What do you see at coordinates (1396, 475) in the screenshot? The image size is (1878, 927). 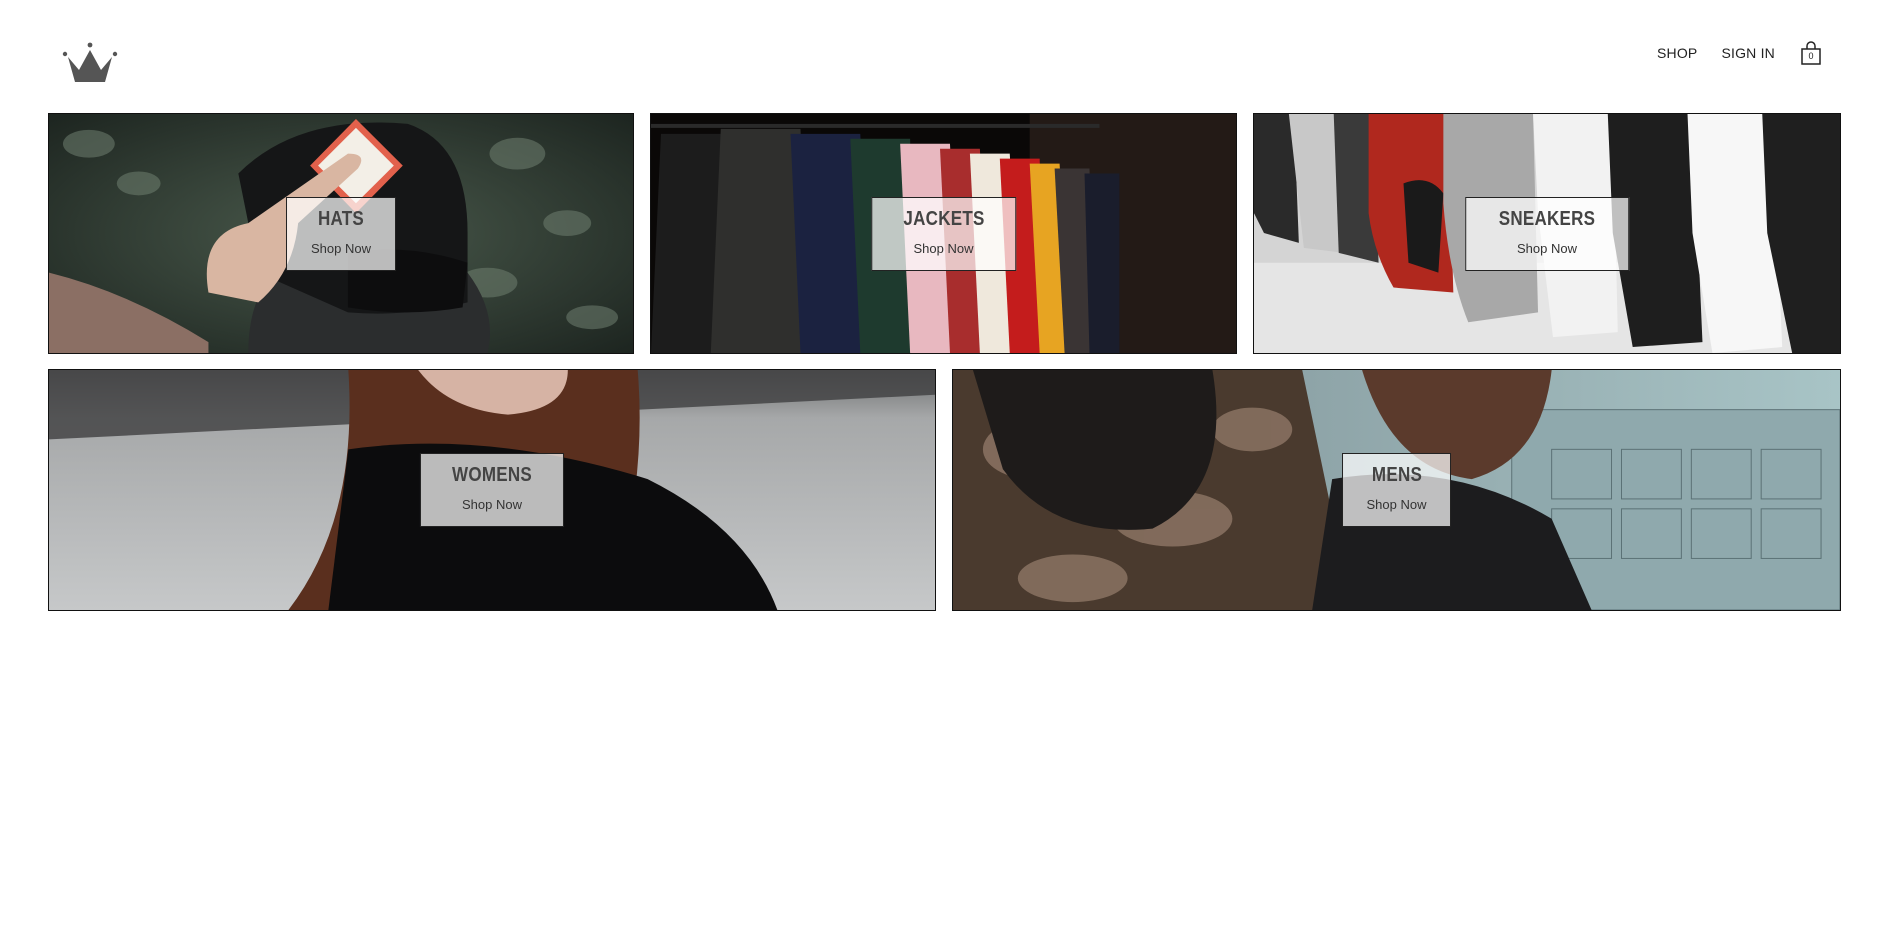 I see `category-title: MENS` at bounding box center [1396, 475].